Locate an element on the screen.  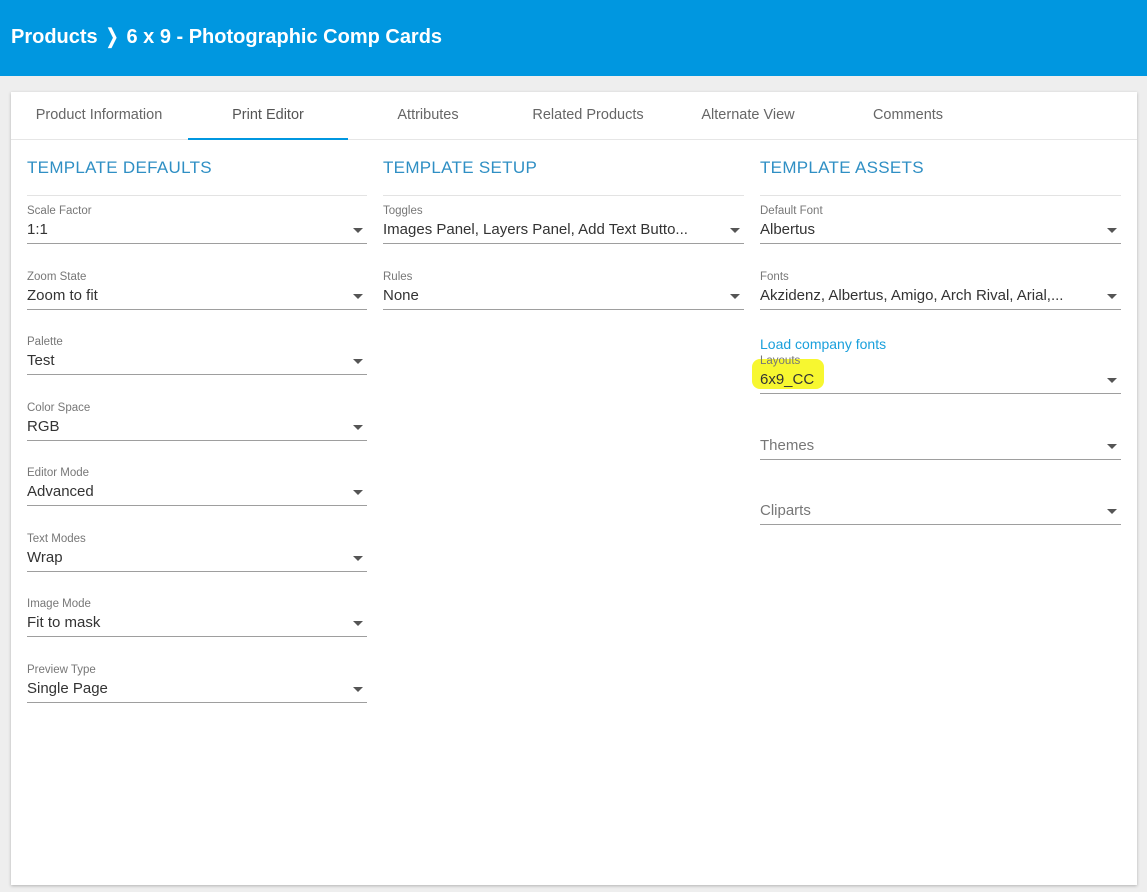
field-value: RGB is located at coordinates (43, 426).